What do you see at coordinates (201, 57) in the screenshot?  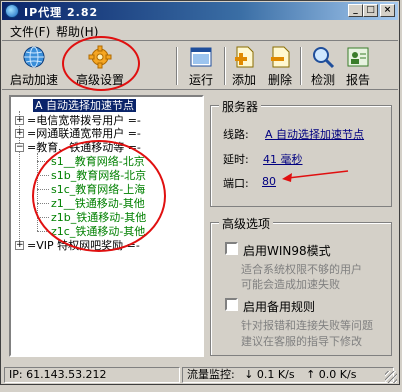 I see `window-icon` at bounding box center [201, 57].